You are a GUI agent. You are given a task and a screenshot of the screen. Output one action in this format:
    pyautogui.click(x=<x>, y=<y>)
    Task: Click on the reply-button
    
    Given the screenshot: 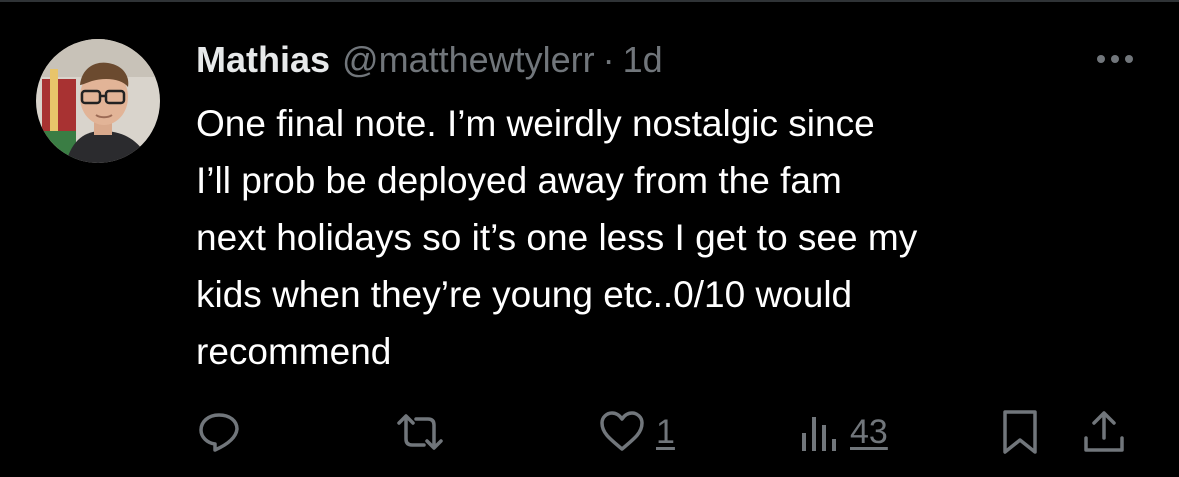 What is the action you would take?
    pyautogui.click(x=219, y=432)
    